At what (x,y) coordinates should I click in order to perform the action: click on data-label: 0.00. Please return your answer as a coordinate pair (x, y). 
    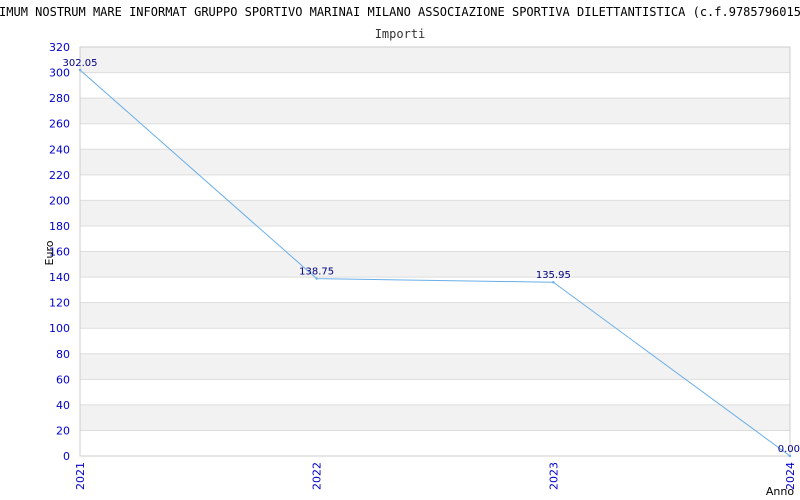
    Looking at the image, I should click on (789, 449).